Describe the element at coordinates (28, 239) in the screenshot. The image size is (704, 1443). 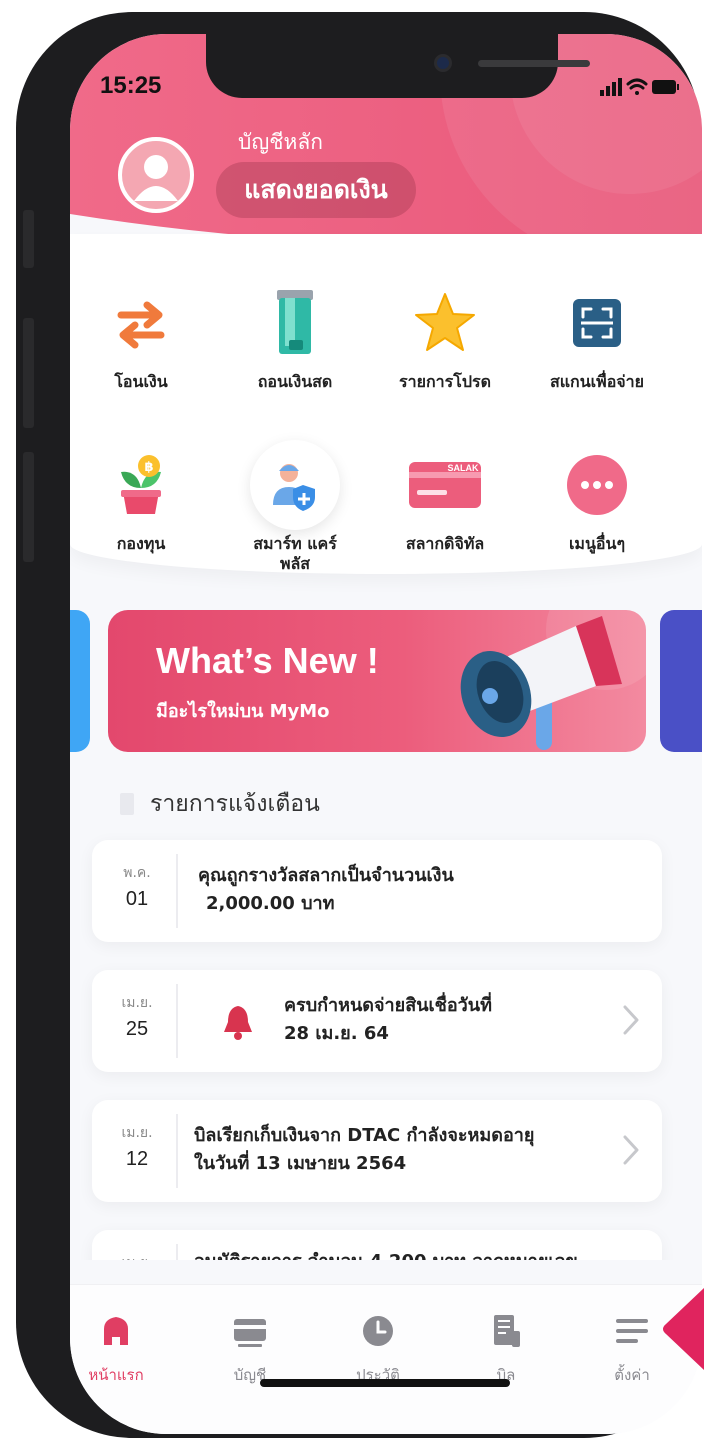
I see `mute-switch` at that location.